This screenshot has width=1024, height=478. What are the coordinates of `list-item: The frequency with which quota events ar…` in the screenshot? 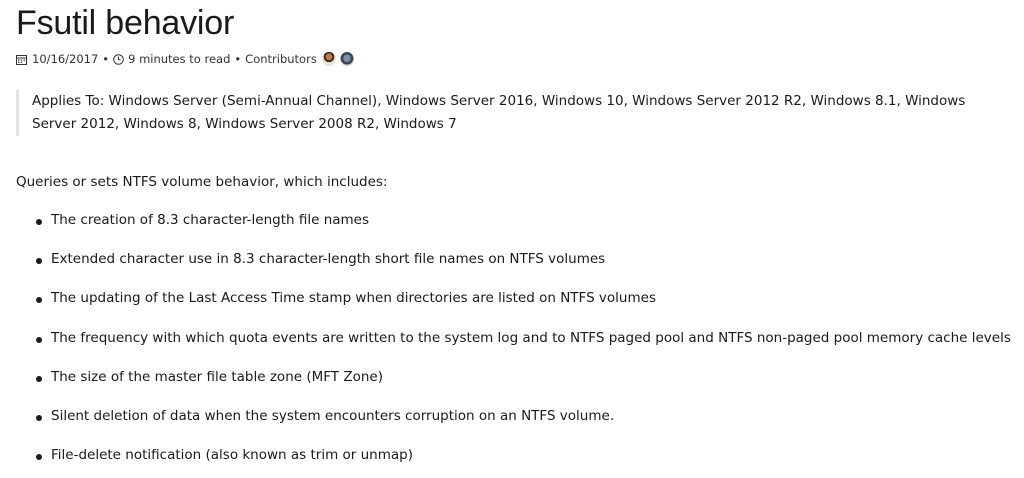 It's located at (530, 349).